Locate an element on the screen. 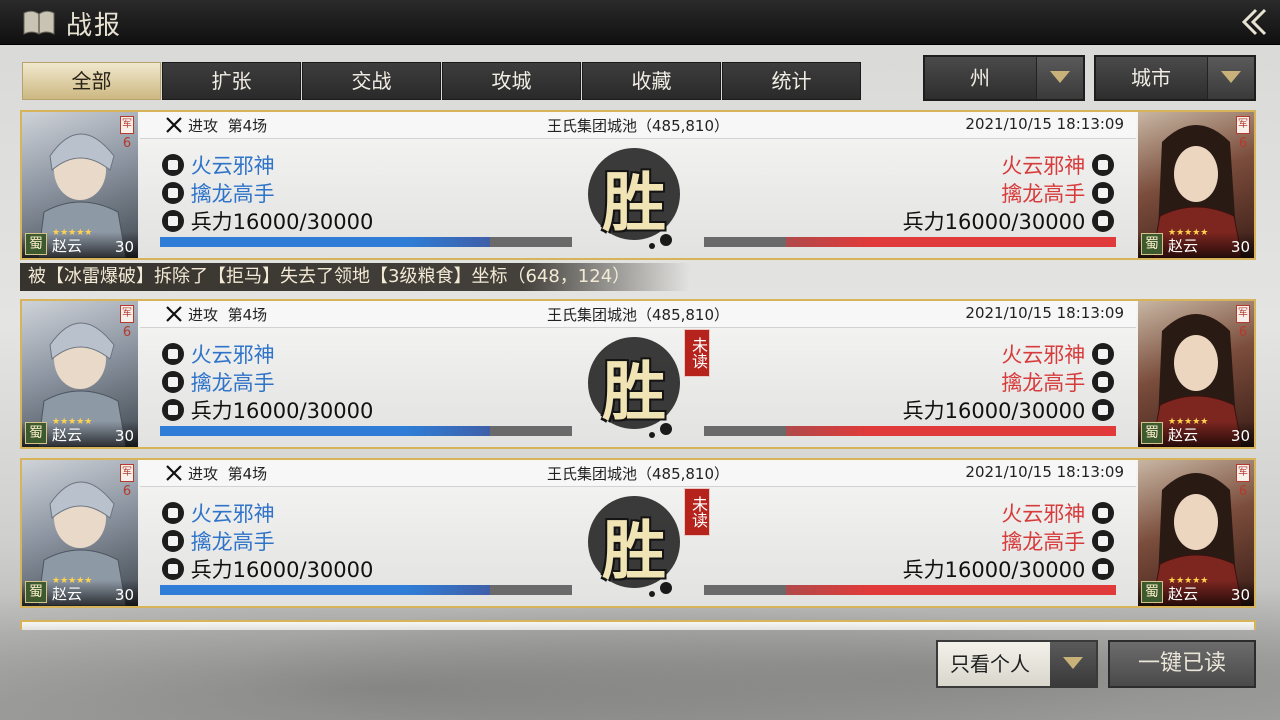  tab-battle: 交战 is located at coordinates (371, 81).